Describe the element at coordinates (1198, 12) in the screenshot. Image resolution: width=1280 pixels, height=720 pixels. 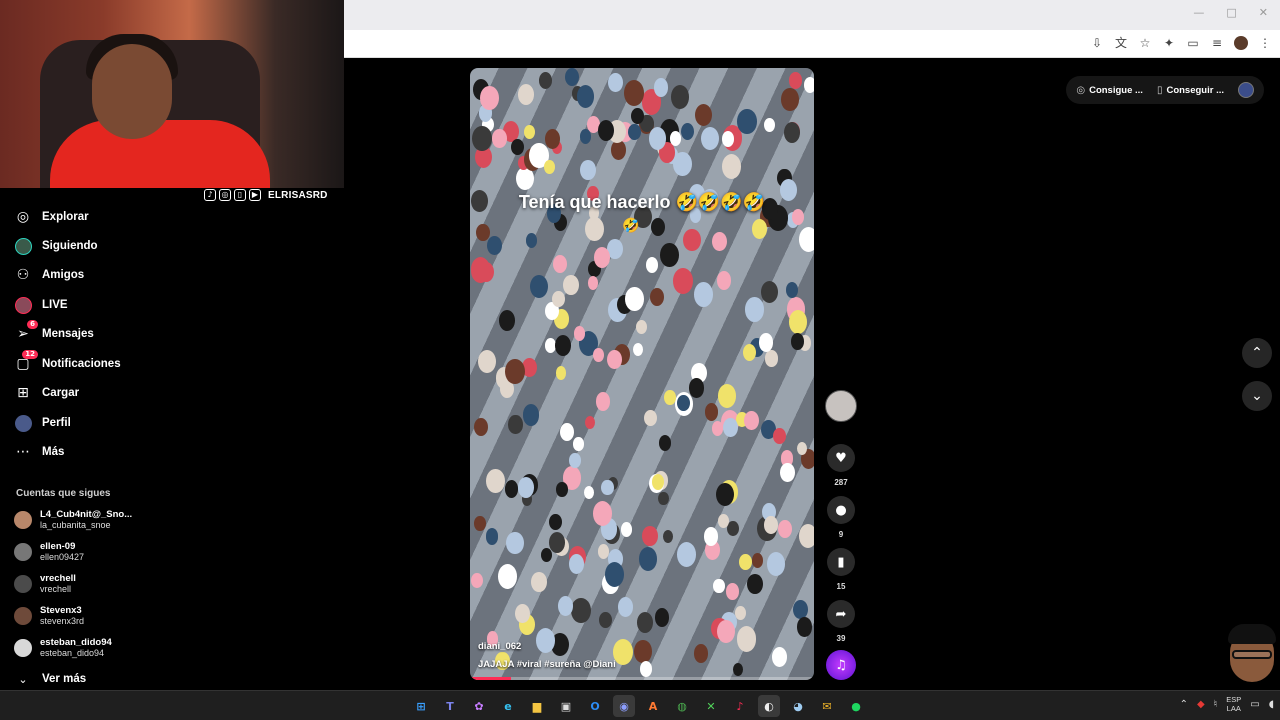
I see `minimize-button: —` at that location.